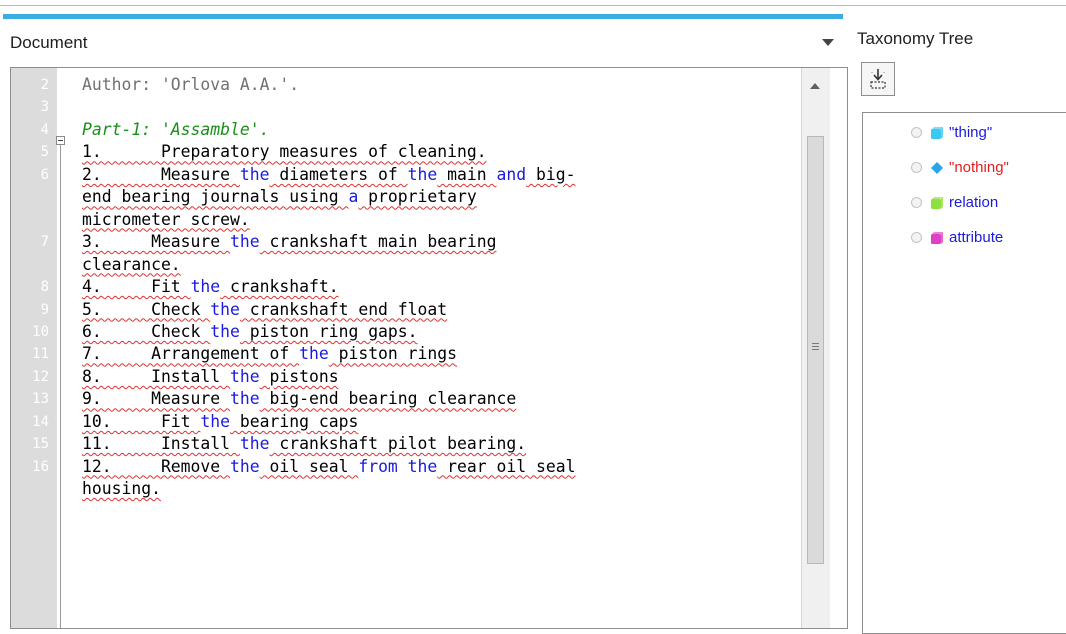  Describe the element at coordinates (406, 265) in the screenshot. I see `code-line: clearance.` at that location.